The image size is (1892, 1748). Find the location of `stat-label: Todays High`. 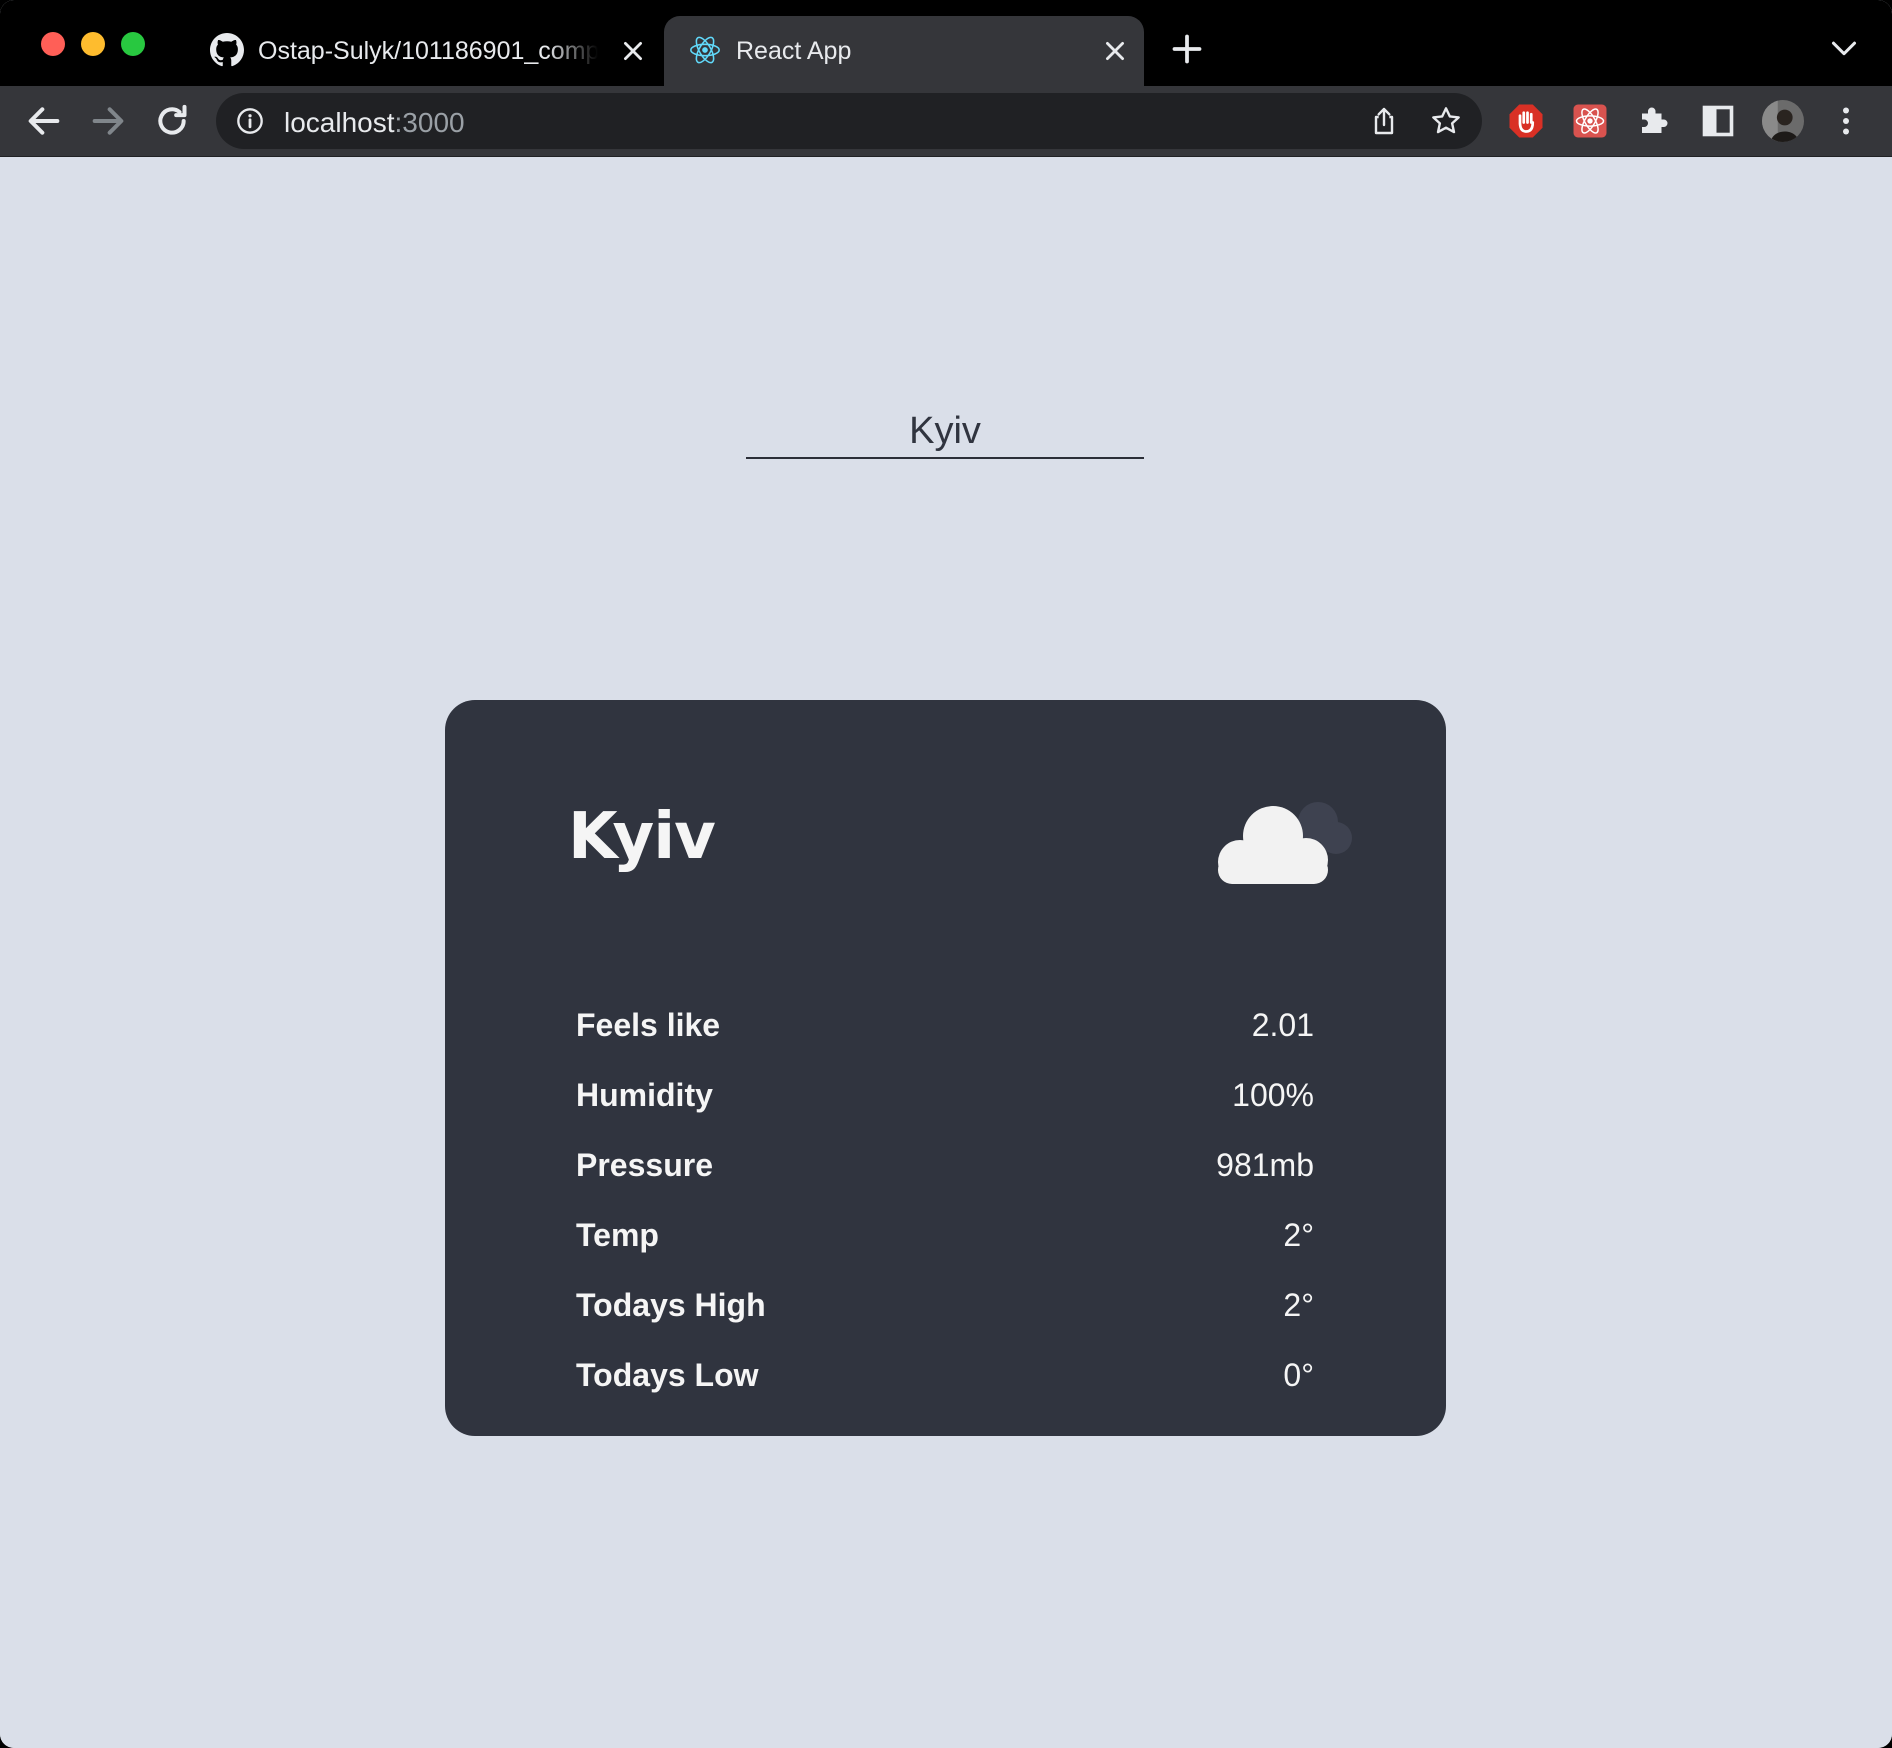

stat-label: Todays High is located at coordinates (671, 1304).